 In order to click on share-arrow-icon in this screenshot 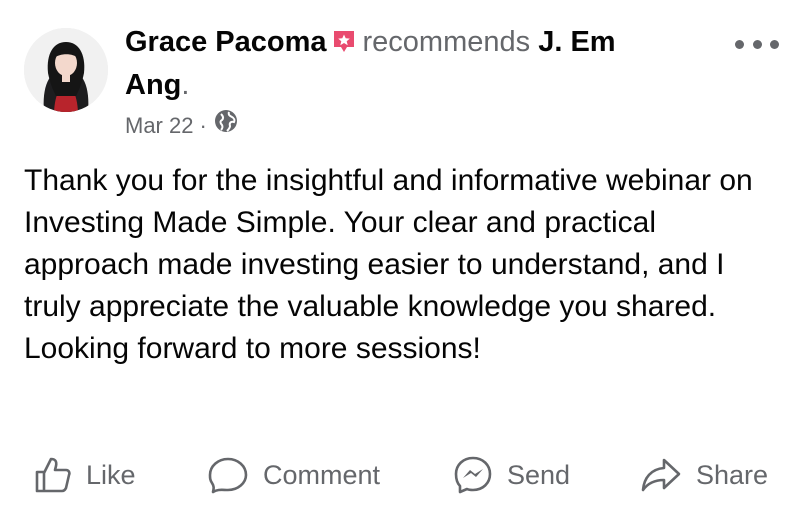, I will do `click(661, 475)`.